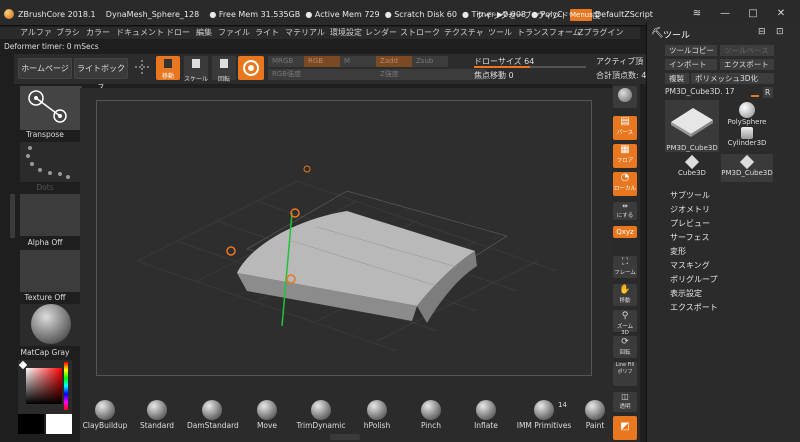  What do you see at coordinates (677, 78) in the screenshot?
I see `clone-button: 複製` at bounding box center [677, 78].